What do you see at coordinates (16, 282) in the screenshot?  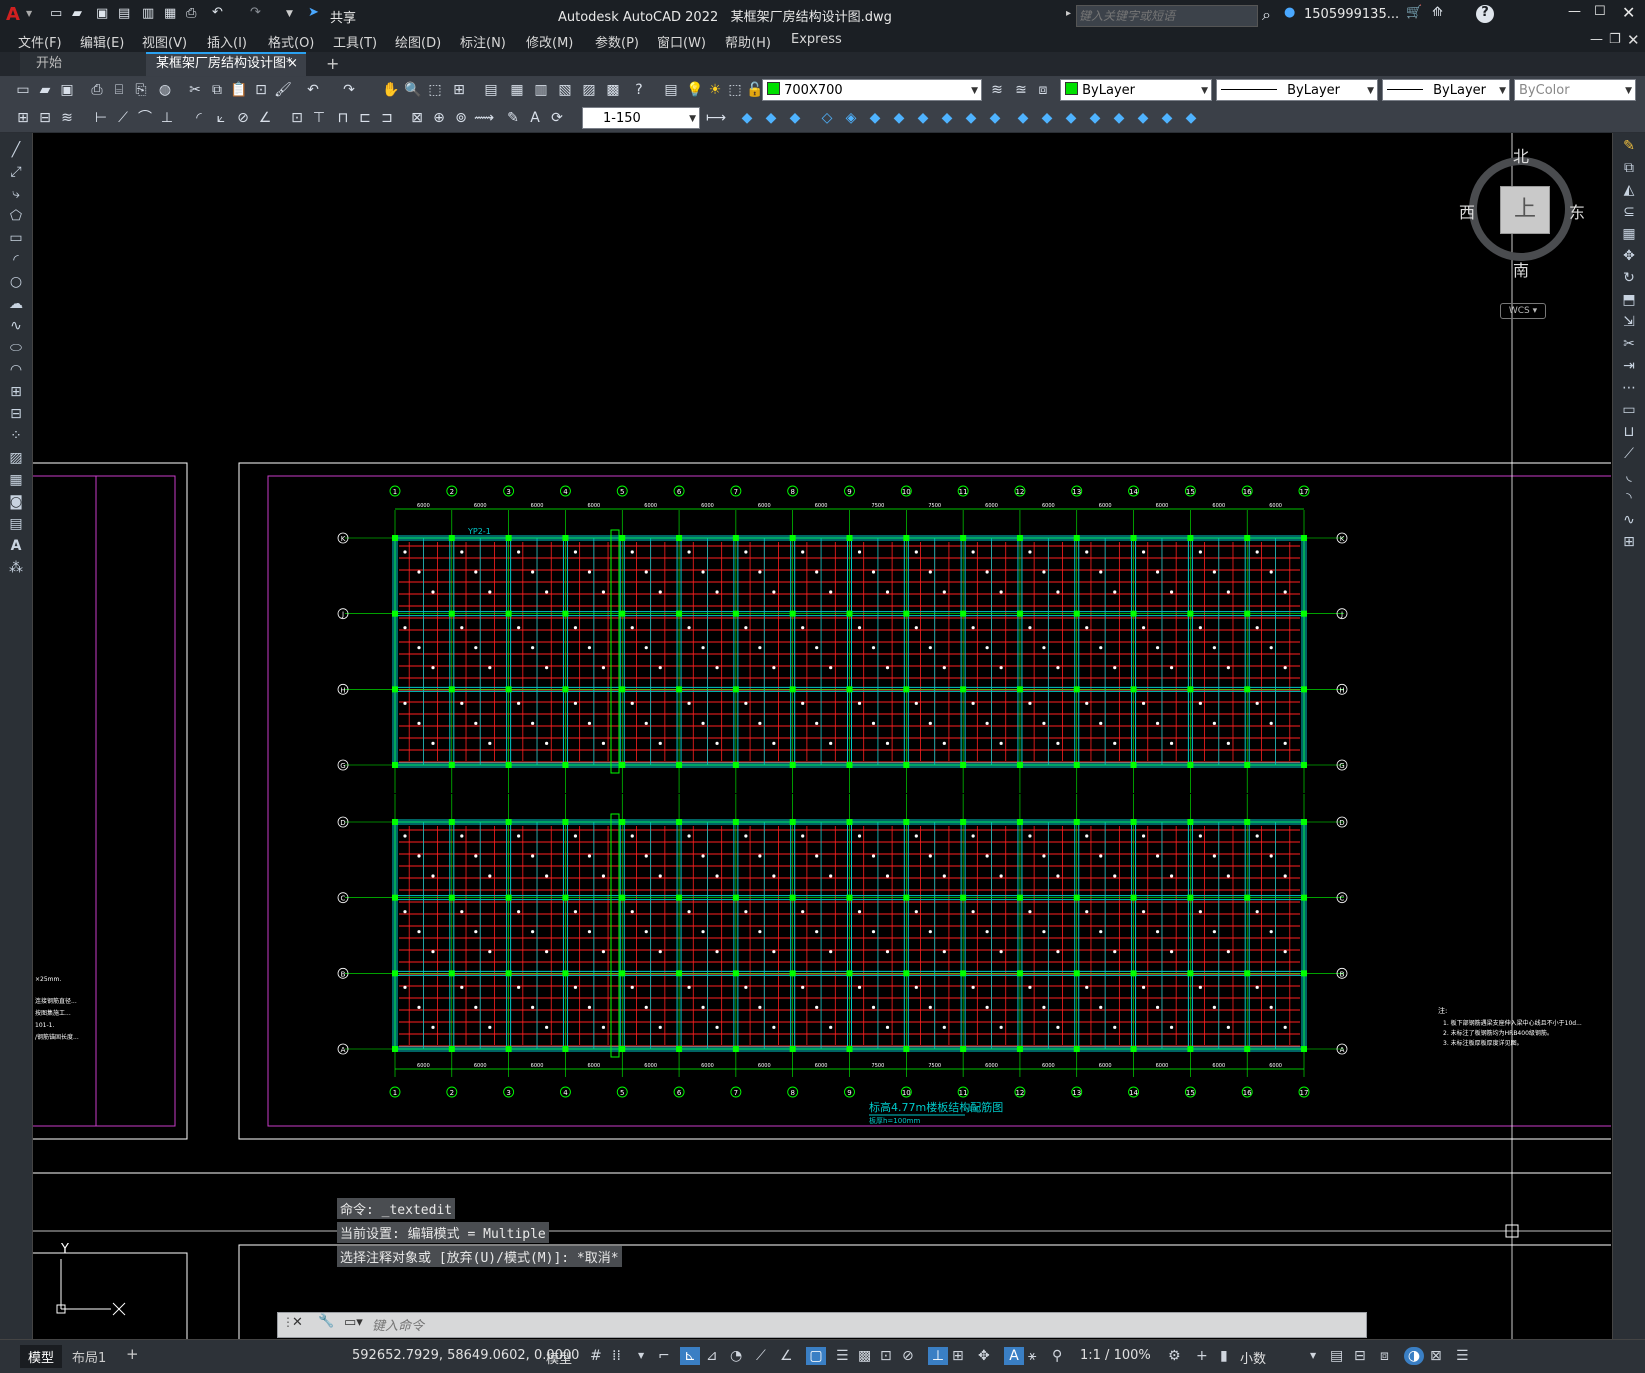 I see `circle-icon: ○` at bounding box center [16, 282].